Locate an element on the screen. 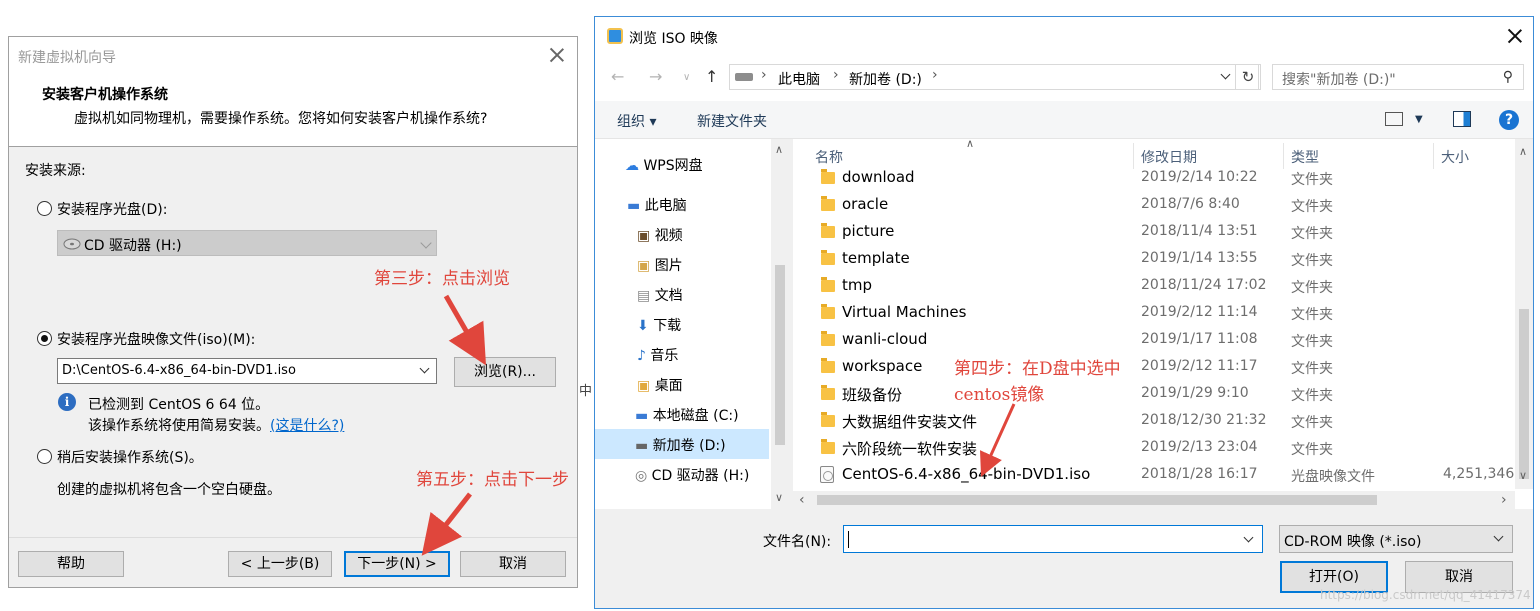 The height and width of the screenshot is (611, 1540). arrow-step4 is located at coordinates (998, 440).